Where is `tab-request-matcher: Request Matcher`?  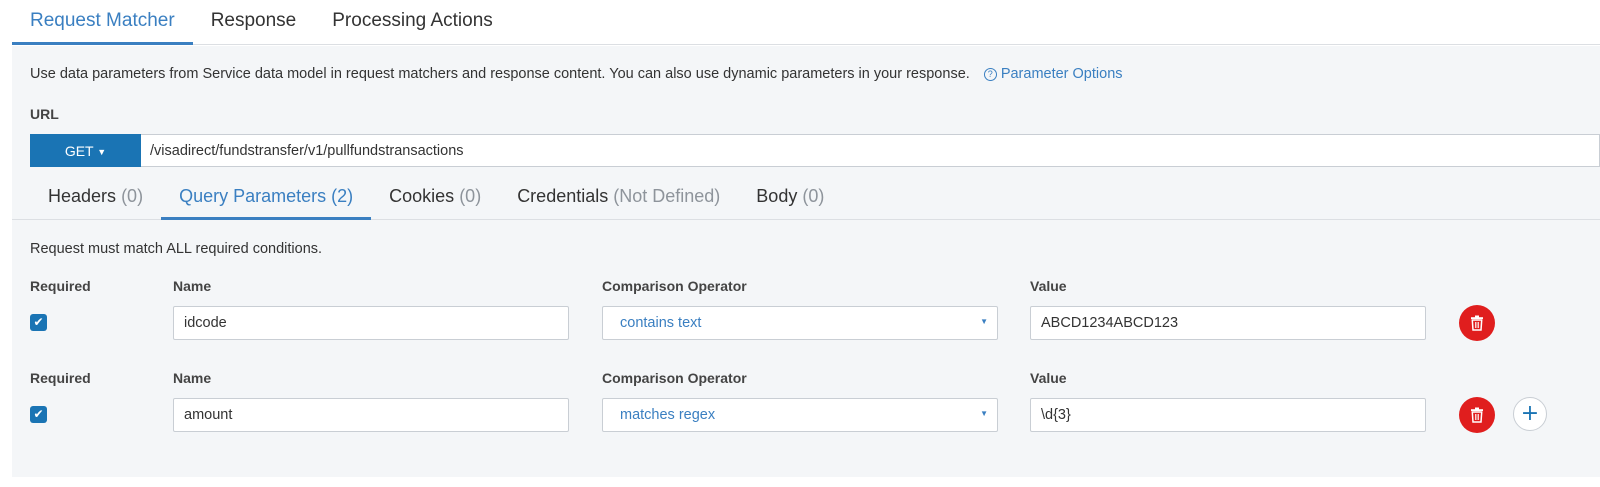
tab-request-matcher: Request Matcher is located at coordinates (102, 27).